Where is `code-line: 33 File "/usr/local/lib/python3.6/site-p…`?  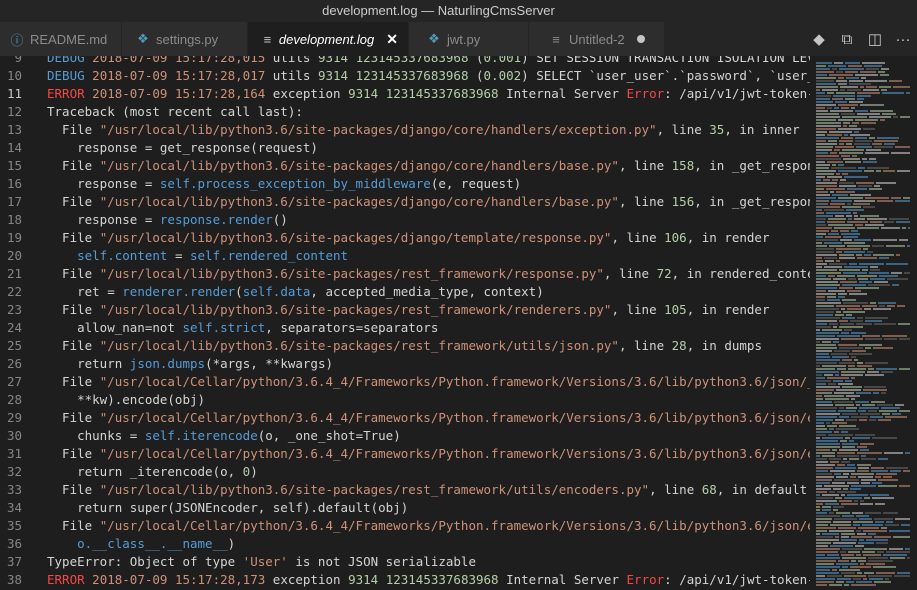 code-line: 33 File "/usr/local/lib/python3.6/site-p… is located at coordinates (458, 490).